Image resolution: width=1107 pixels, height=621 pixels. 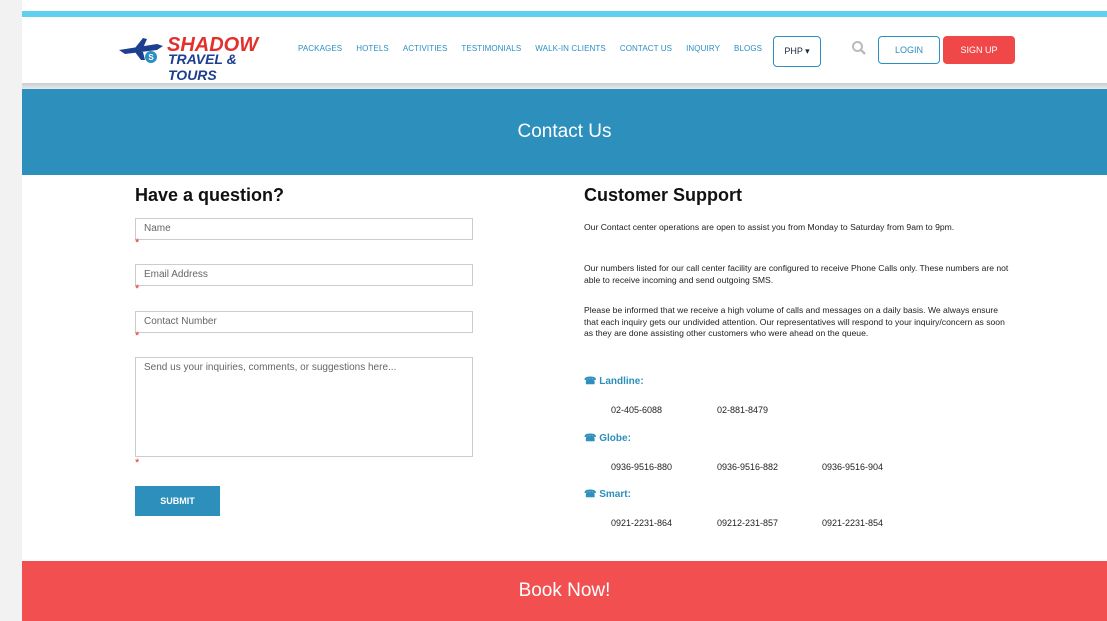 What do you see at coordinates (304, 275) in the screenshot?
I see `email-input: Email Address` at bounding box center [304, 275].